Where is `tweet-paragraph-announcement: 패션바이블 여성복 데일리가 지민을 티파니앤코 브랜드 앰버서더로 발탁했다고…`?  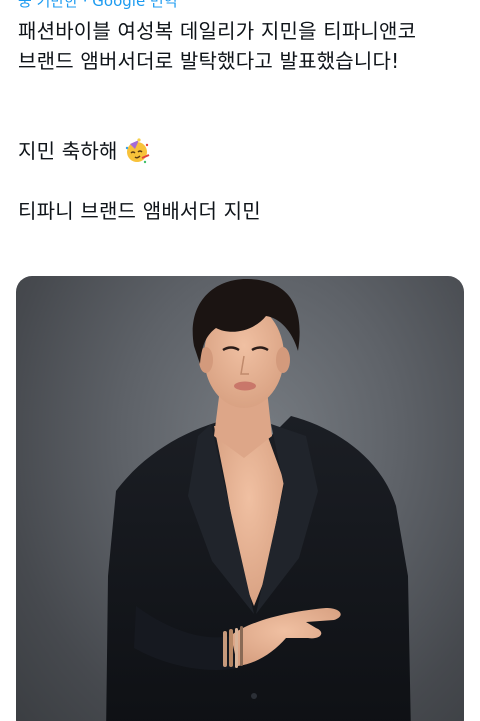 tweet-paragraph-announcement: 패션바이블 여성복 데일리가 지민을 티파니앤코 브랜드 앰버서더로 발탁했다고… is located at coordinates (217, 46).